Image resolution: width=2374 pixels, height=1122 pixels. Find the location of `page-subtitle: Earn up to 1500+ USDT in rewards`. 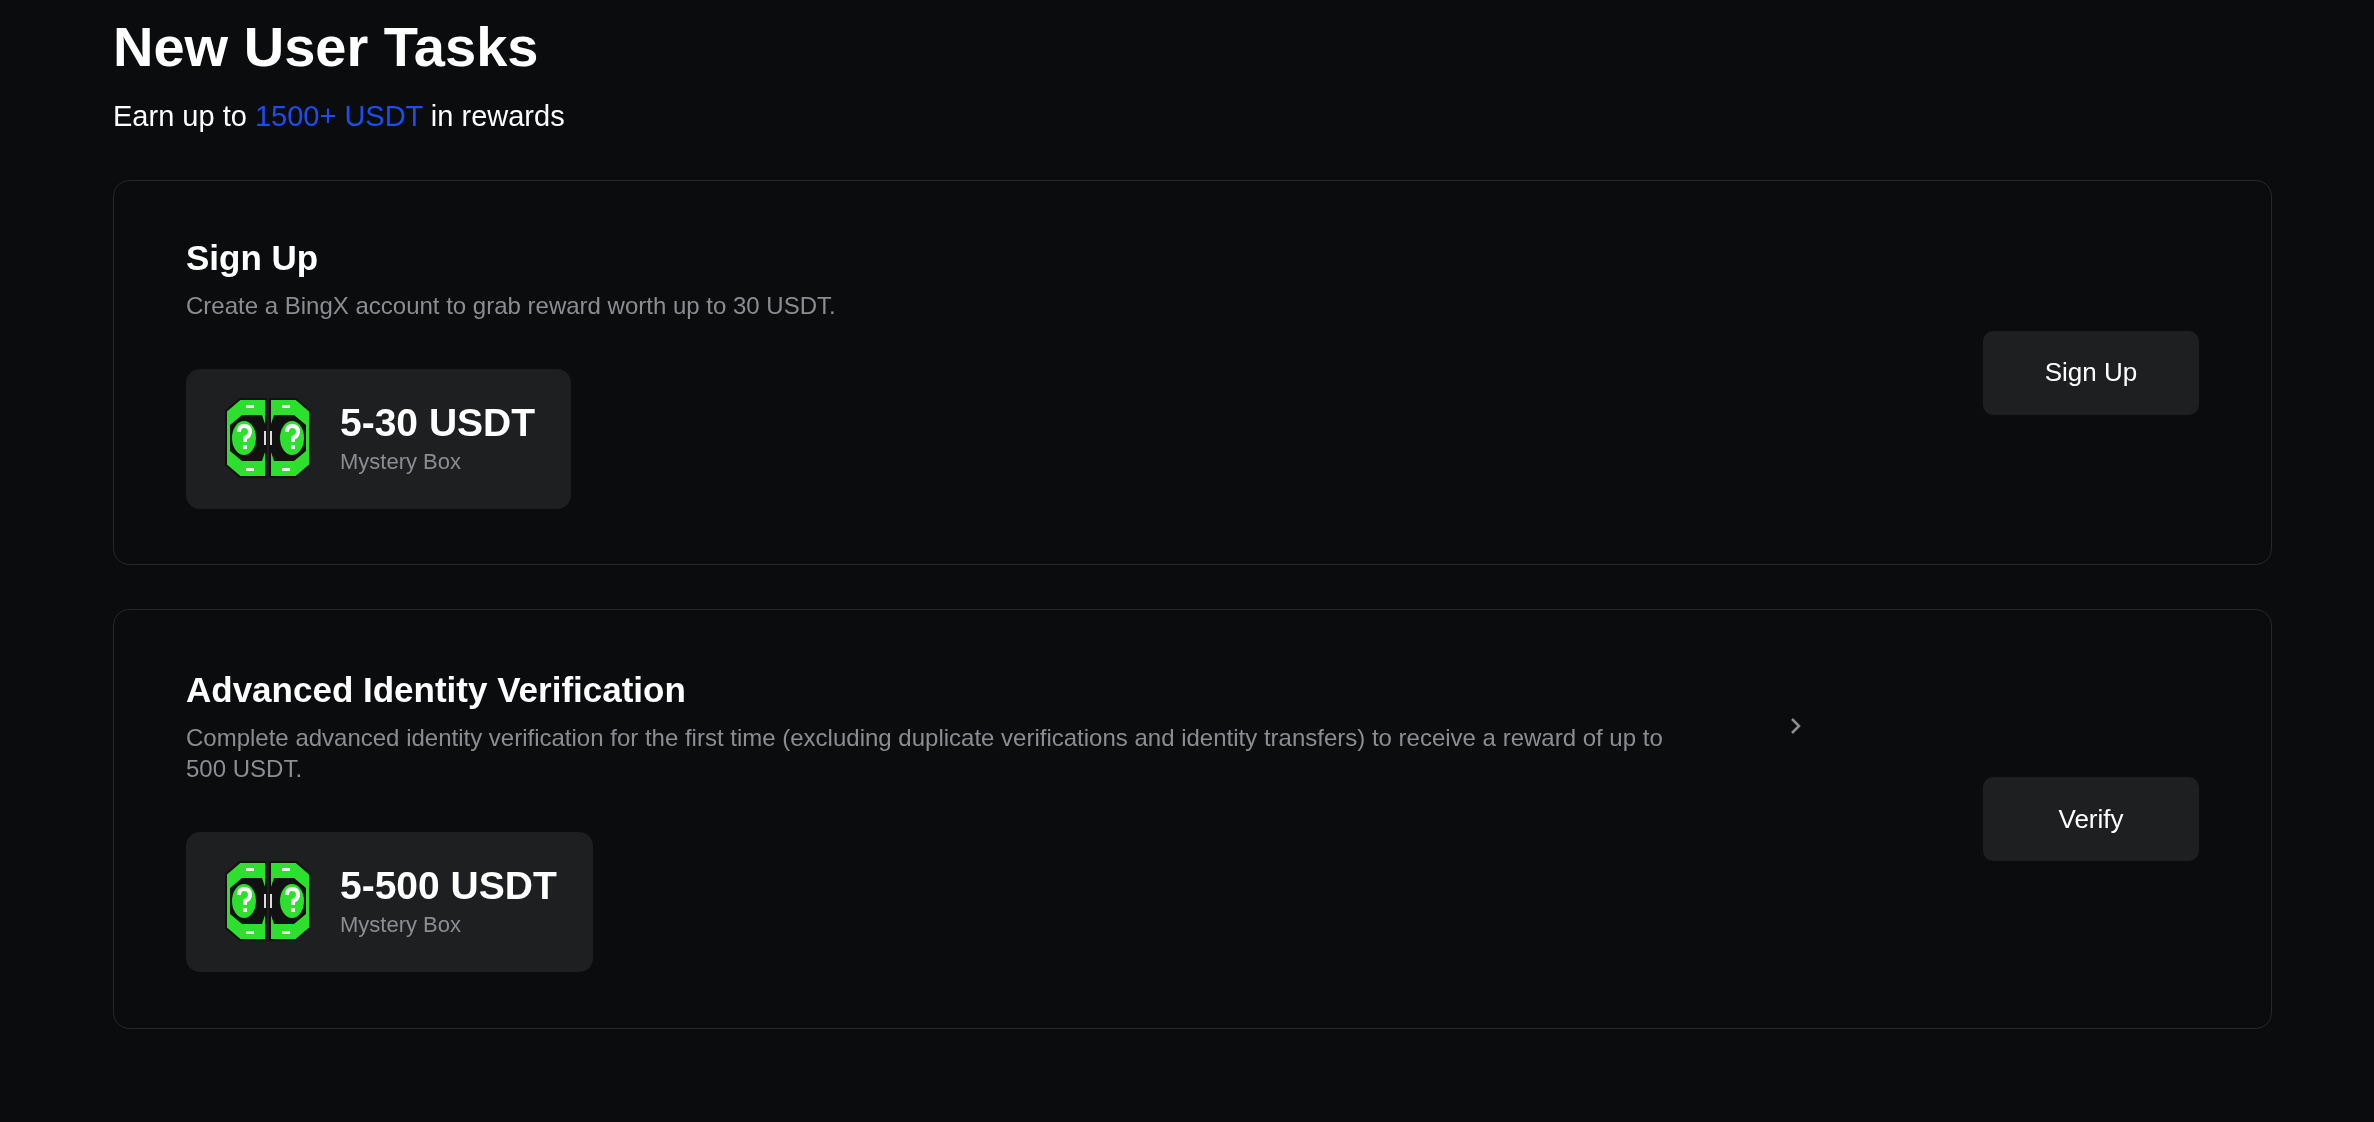

page-subtitle: Earn up to 1500+ USDT in rewards is located at coordinates (339, 116).